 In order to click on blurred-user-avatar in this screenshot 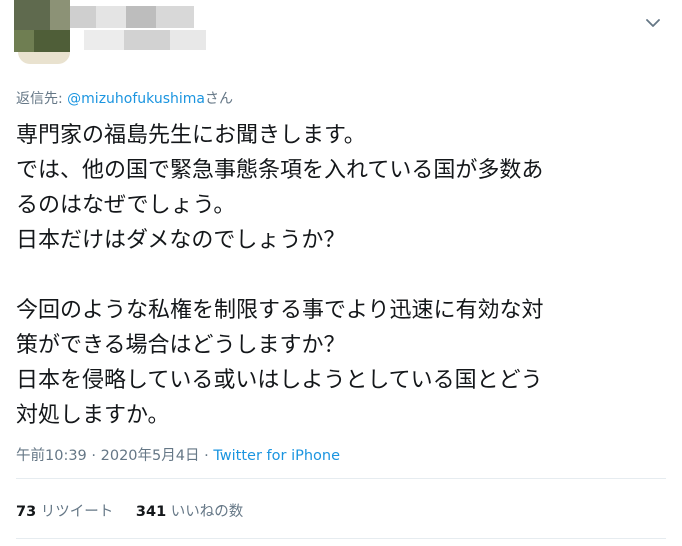, I will do `click(112, 33)`.